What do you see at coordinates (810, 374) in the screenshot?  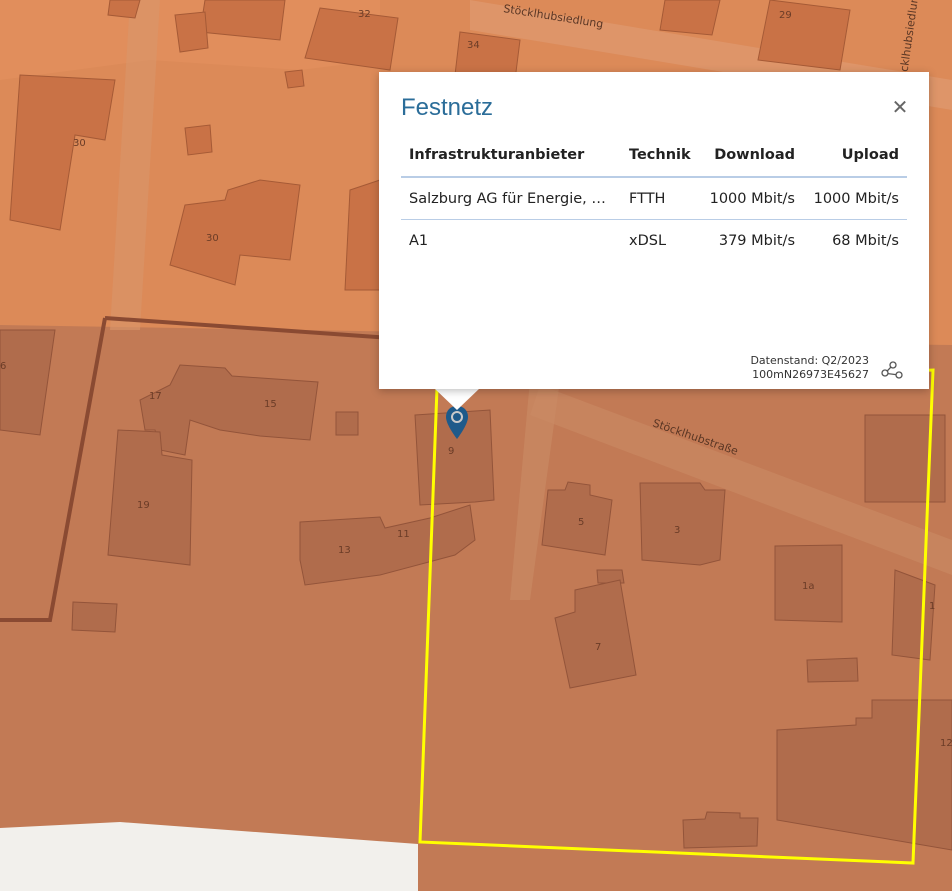 I see `grid-cell-id: 100mN26973E45627` at bounding box center [810, 374].